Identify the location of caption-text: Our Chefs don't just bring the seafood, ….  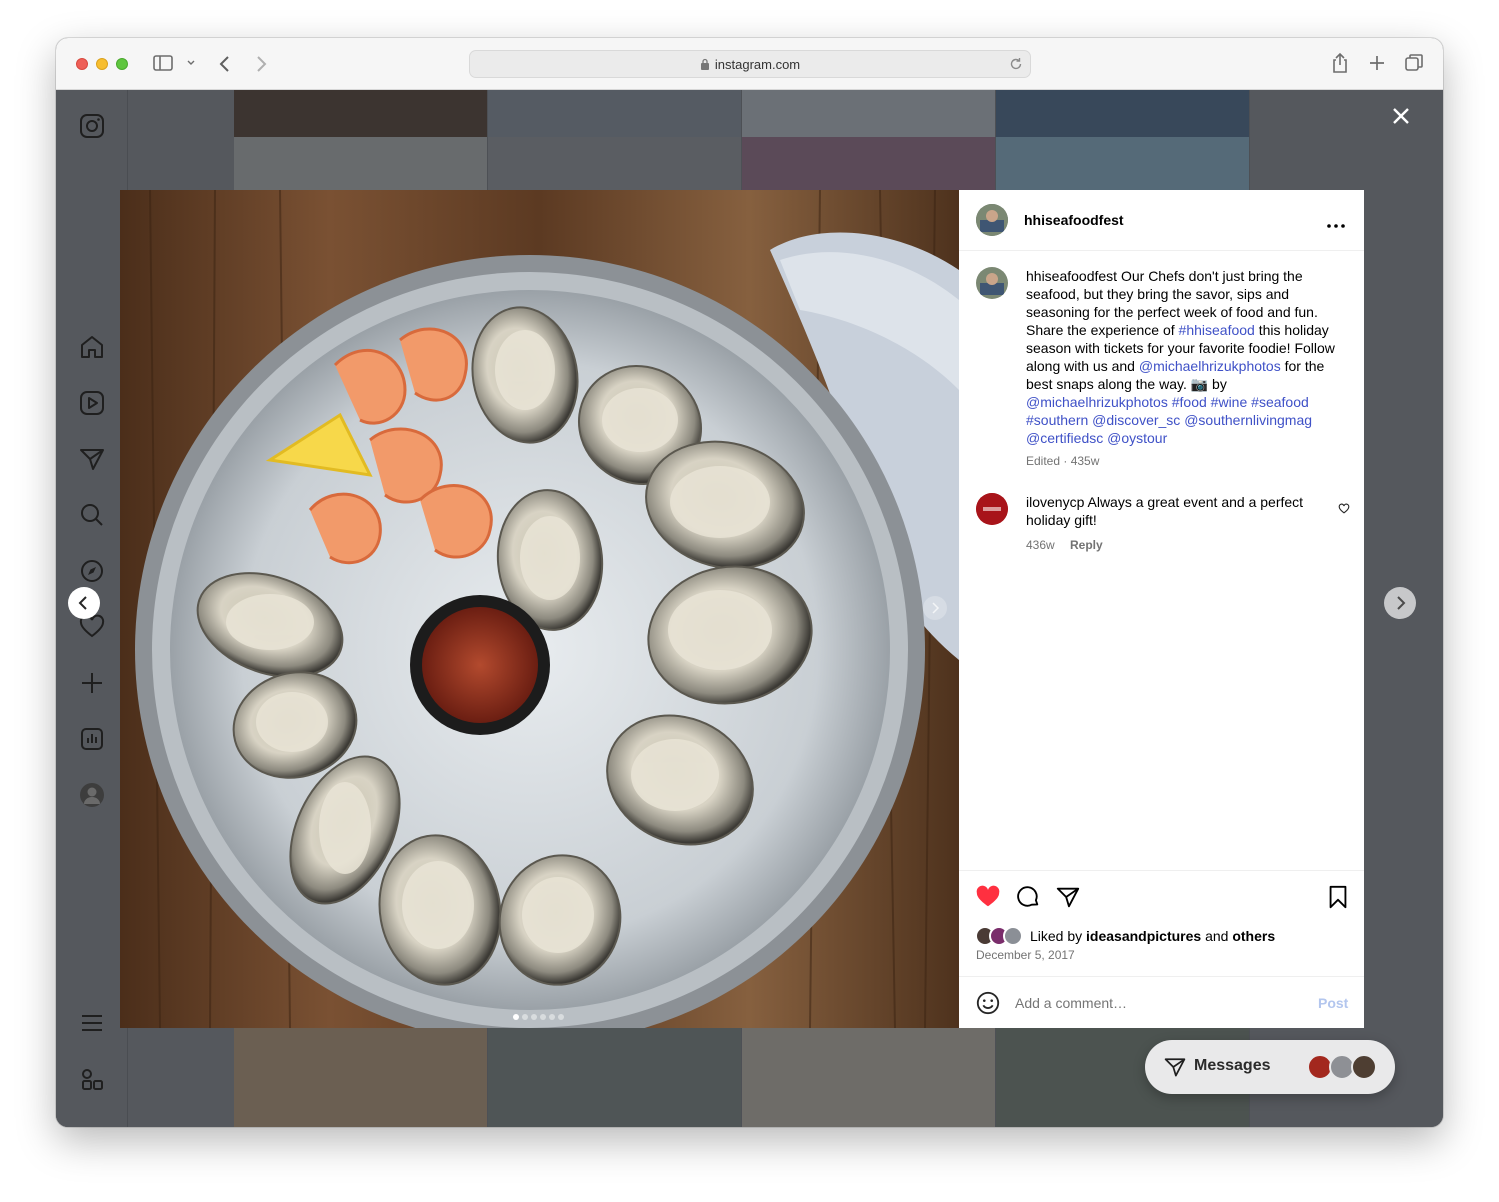
(1180, 357).